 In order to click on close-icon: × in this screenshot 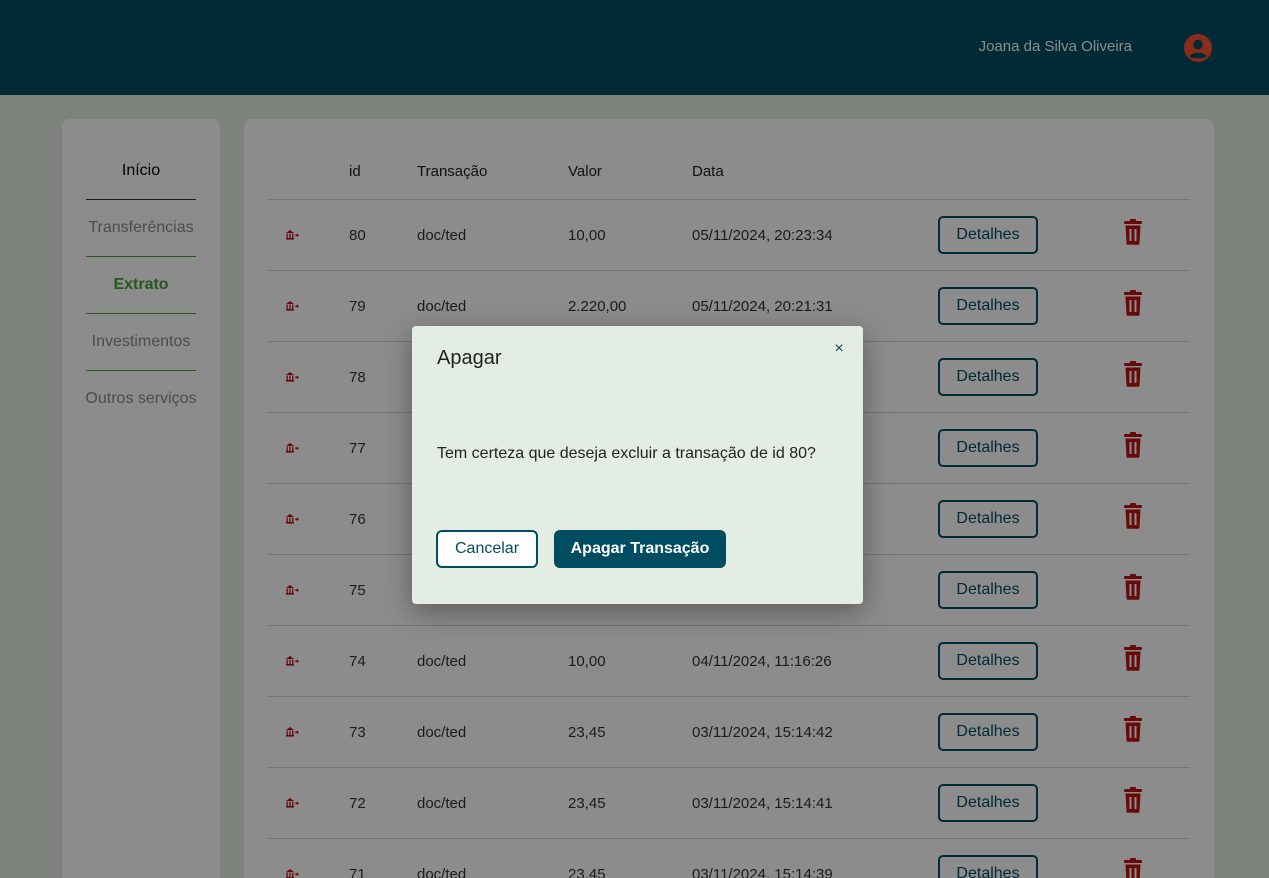, I will do `click(839, 349)`.